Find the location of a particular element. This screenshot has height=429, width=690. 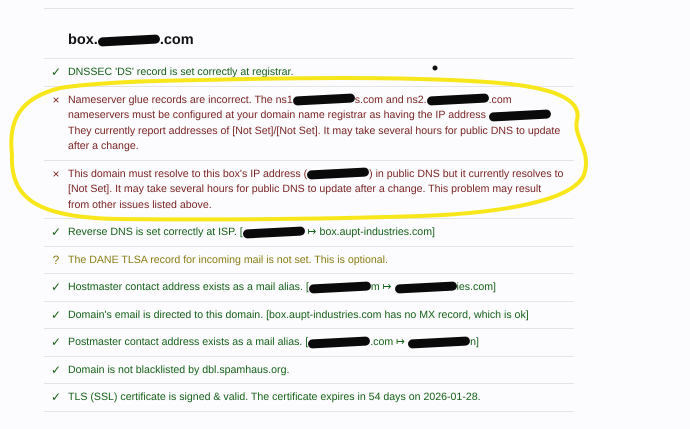

check-message: Nameserver glue records are incorrect. The ns1 s.com and ns2. .com nameservers must be configured at your domain name registrar as having the IP address They currently report addresses of [Not Set]/[Not Set]. It may take several hours for public DNS to update after a change. is located at coordinates (315, 123).